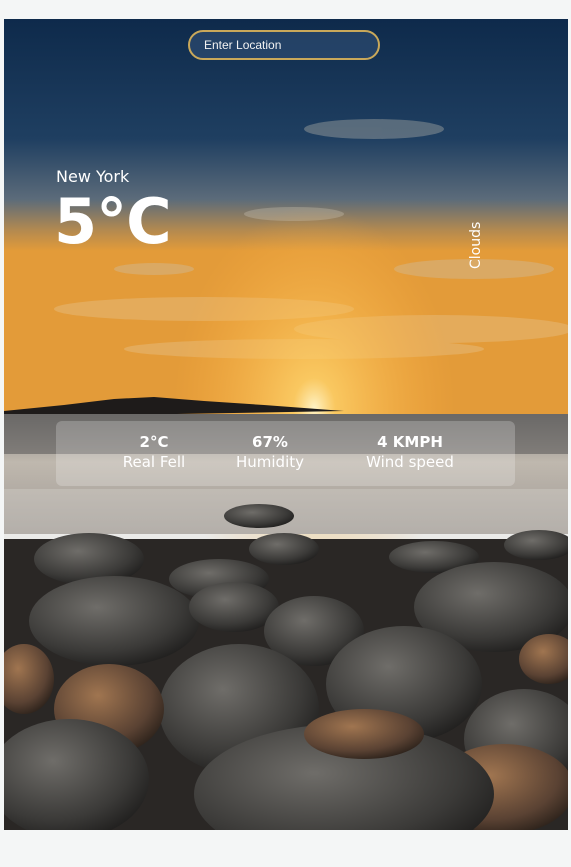 The width and height of the screenshot is (571, 867). I want to click on search-input, so click(284, 45).